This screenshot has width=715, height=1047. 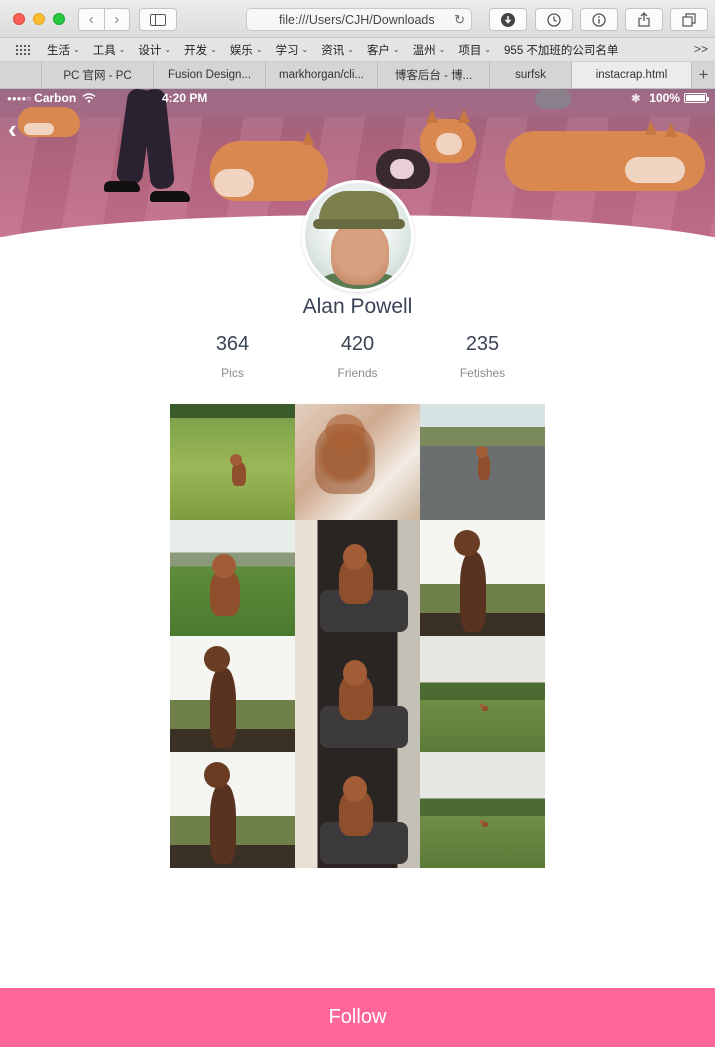 I want to click on stat-pics: 364 Pics, so click(x=232, y=356).